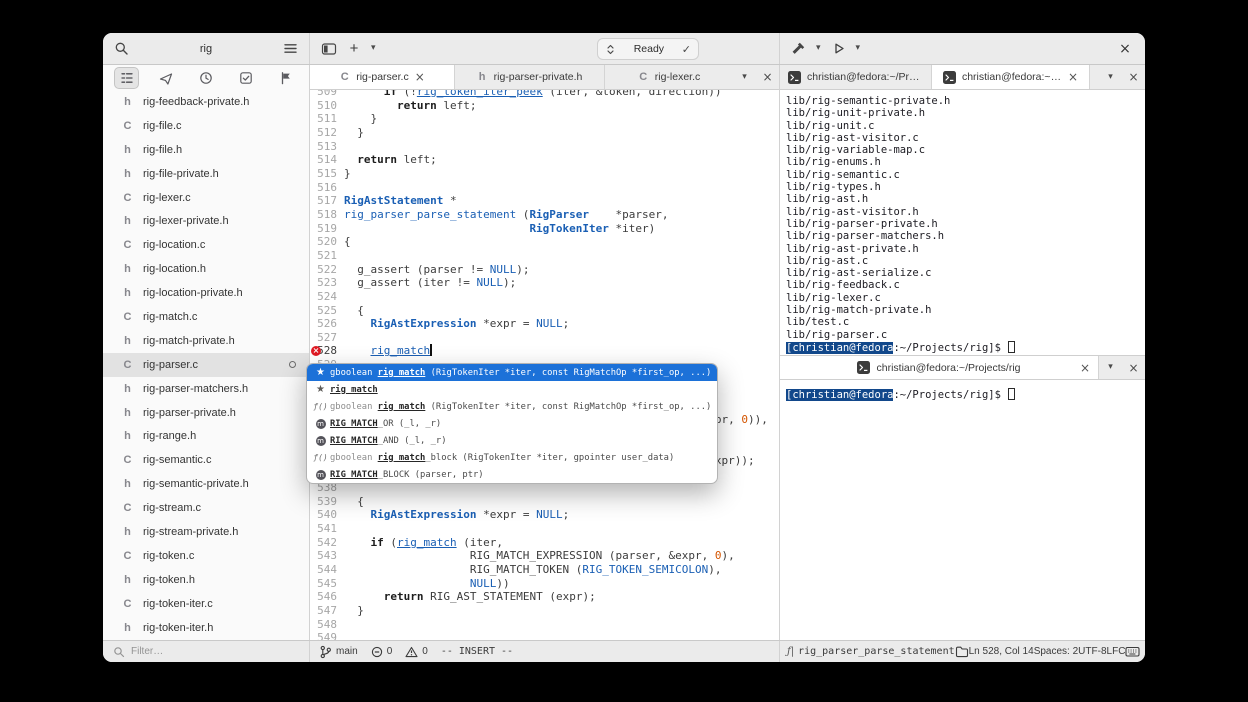 The image size is (1248, 702). Describe the element at coordinates (798, 48) in the screenshot. I see `build-icon` at that location.